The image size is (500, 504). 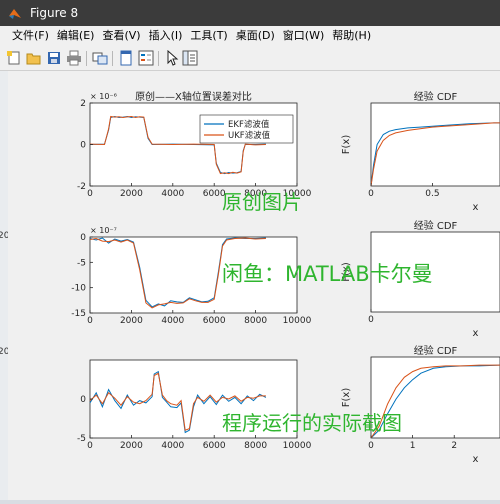 I want to click on z-error-plot-xtick-label: 0, so click(x=90, y=446).